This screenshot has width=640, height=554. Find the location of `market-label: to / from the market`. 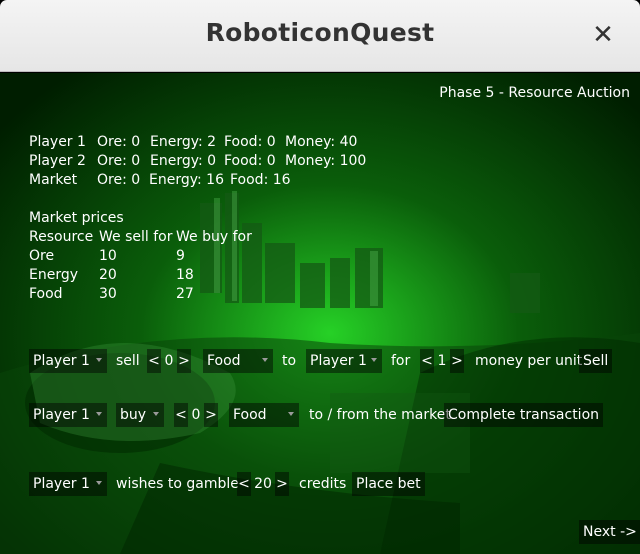

market-label: to / from the market is located at coordinates (380, 415).